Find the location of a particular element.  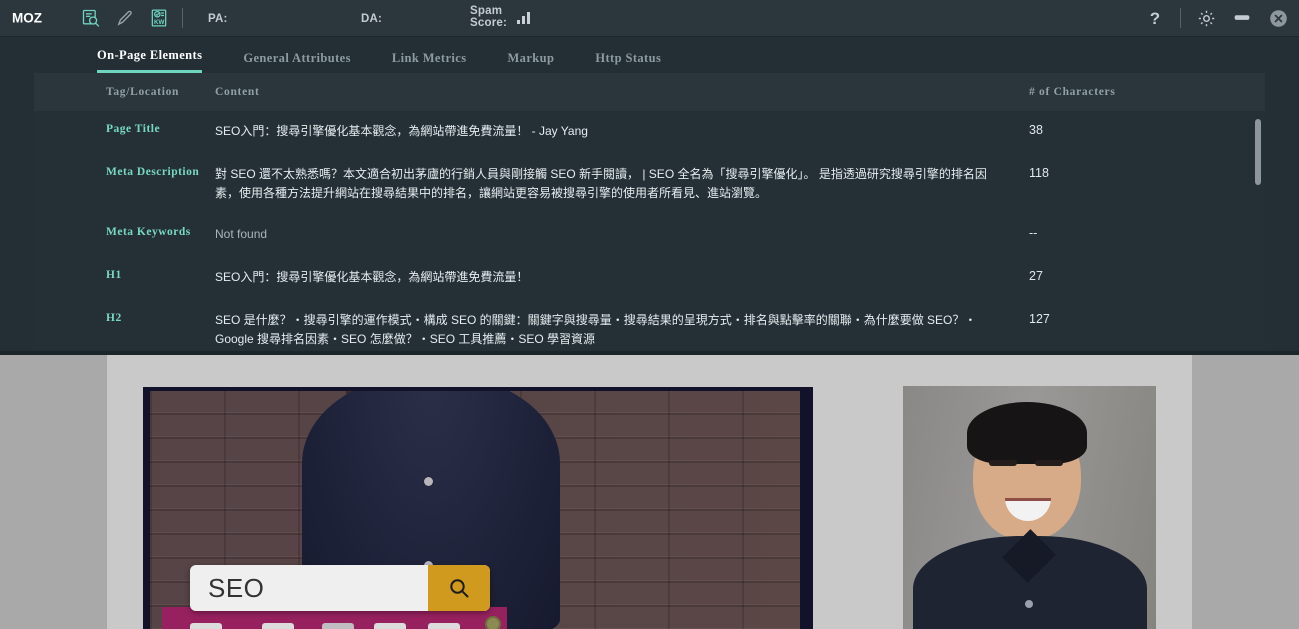

pa-metric: PA: is located at coordinates (218, 19).